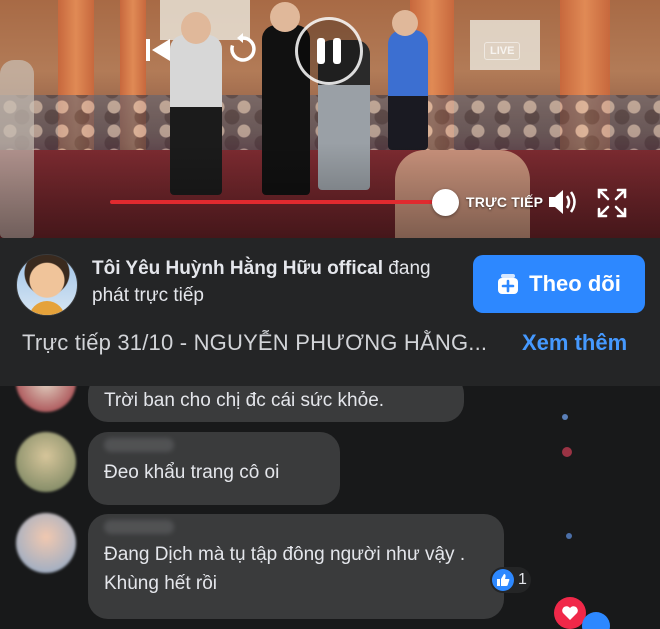  Describe the element at coordinates (329, 51) in the screenshot. I see `pause-button` at that location.